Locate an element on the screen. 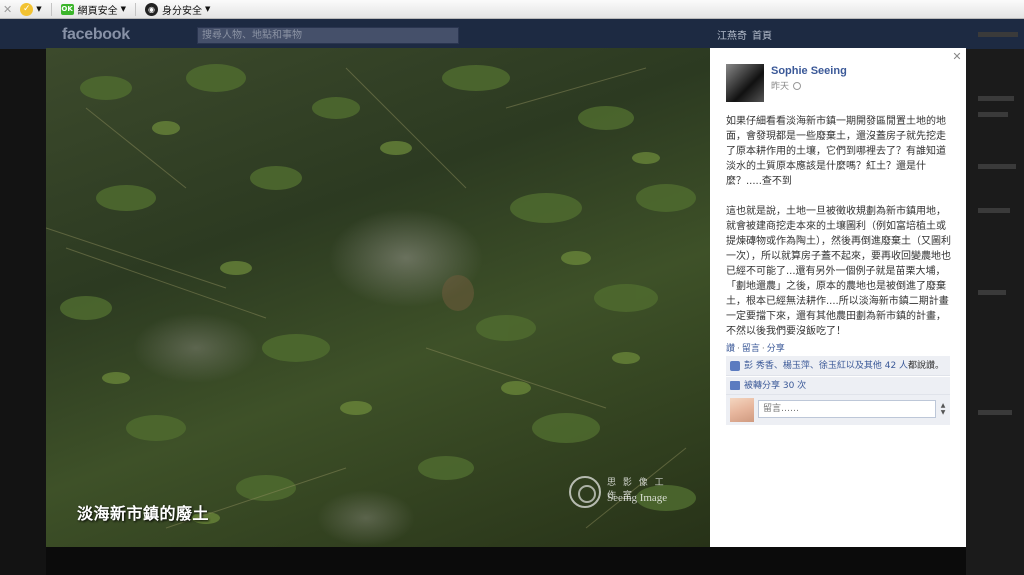  share-link: 分享 is located at coordinates (776, 349).